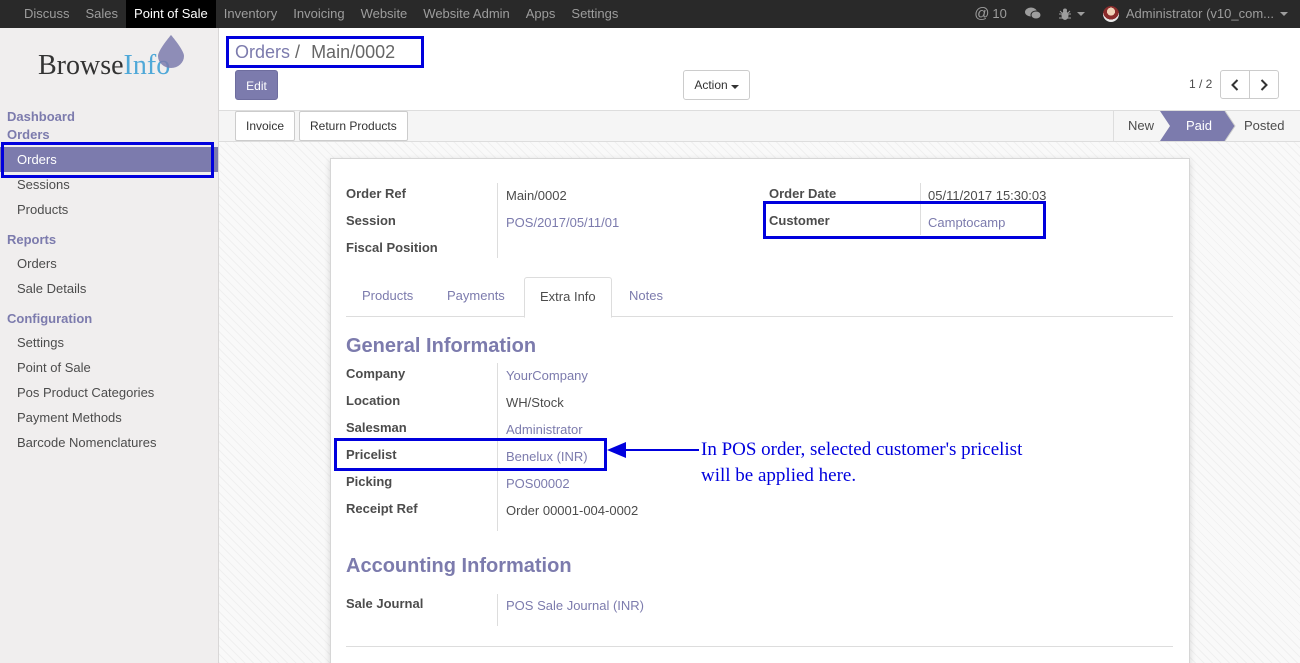 The height and width of the screenshot is (663, 1300). Describe the element at coordinates (325, 52) in the screenshot. I see `highlight-box-breadcrumb` at that location.